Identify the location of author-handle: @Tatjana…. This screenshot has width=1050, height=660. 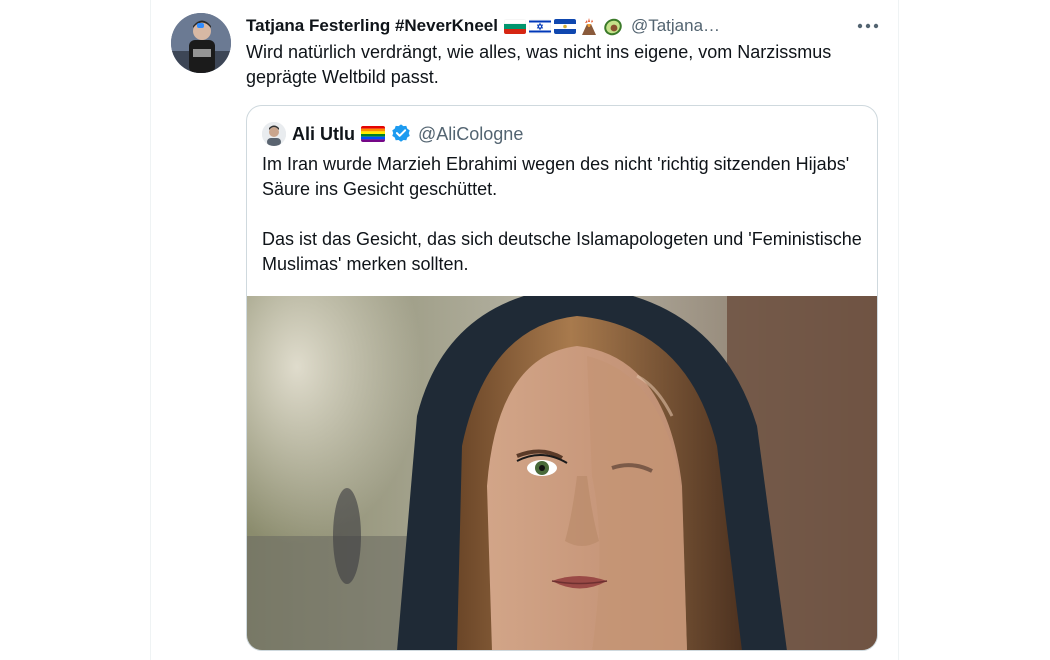
(675, 26).